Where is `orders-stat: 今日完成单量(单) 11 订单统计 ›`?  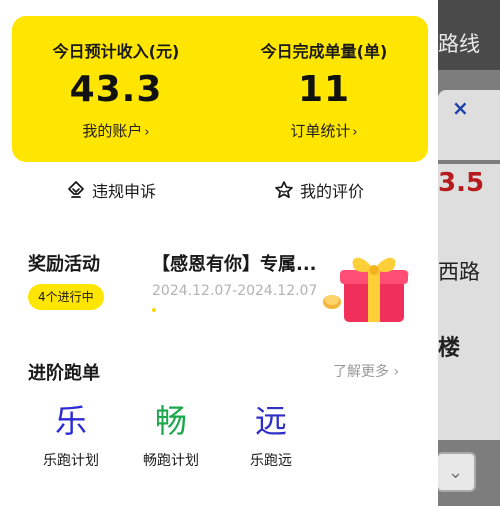
orders-stat: 今日完成单量(单) 11 订单统计 › is located at coordinates (324, 89).